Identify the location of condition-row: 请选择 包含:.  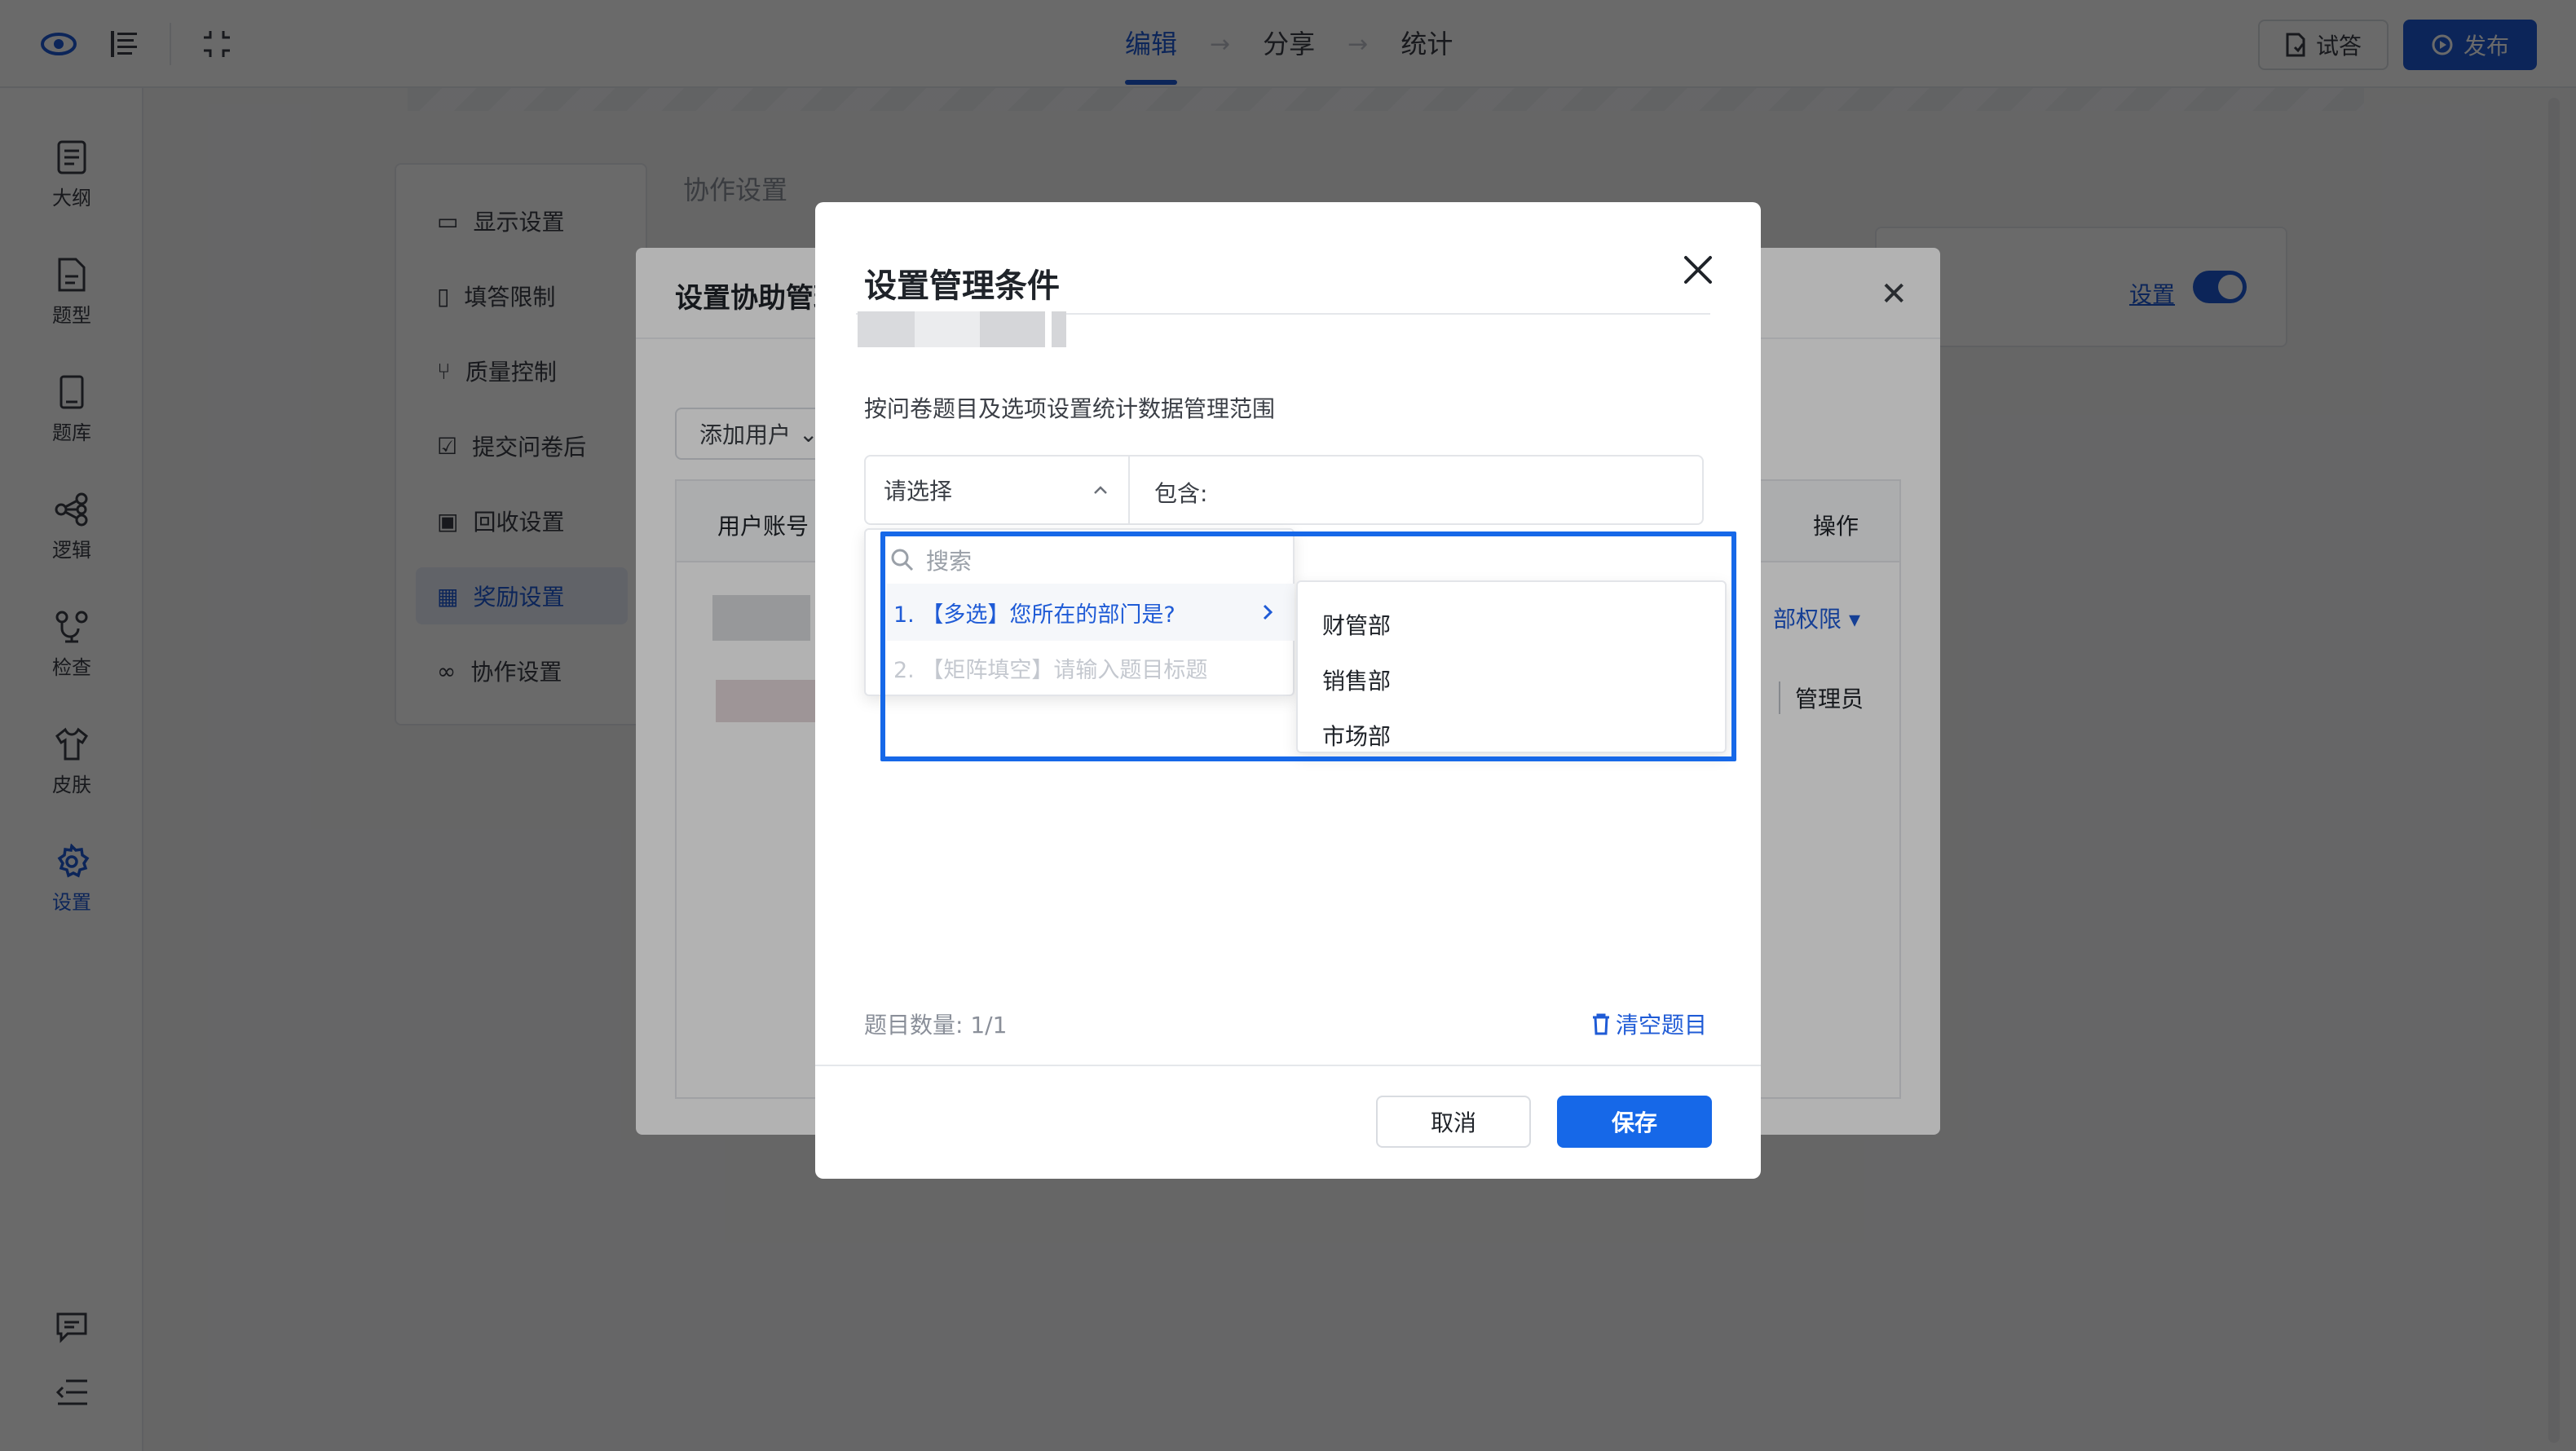
(1284, 490).